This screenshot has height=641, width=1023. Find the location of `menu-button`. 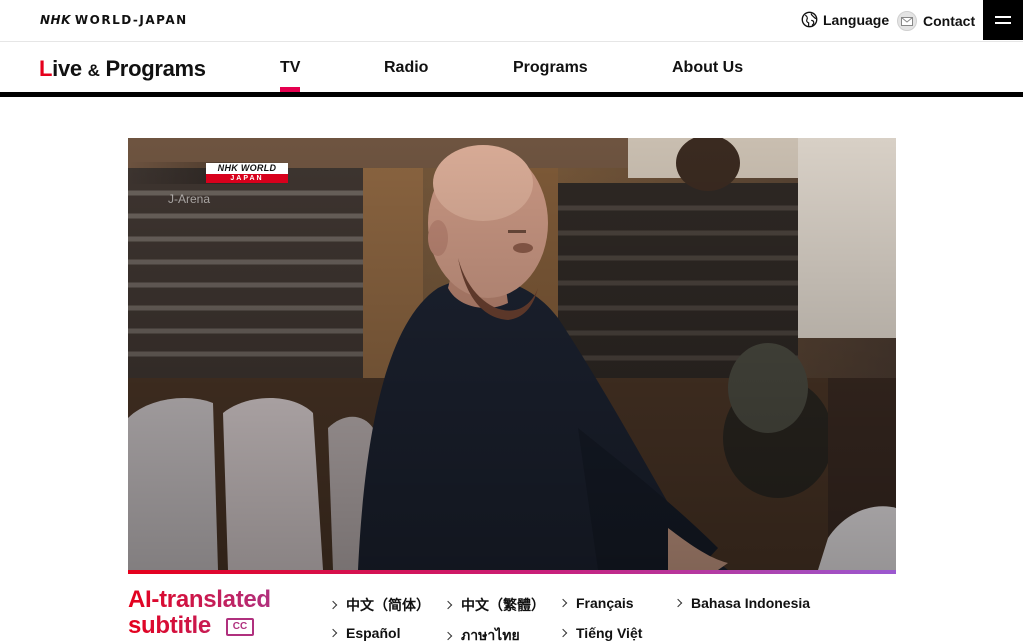

menu-button is located at coordinates (1003, 20).